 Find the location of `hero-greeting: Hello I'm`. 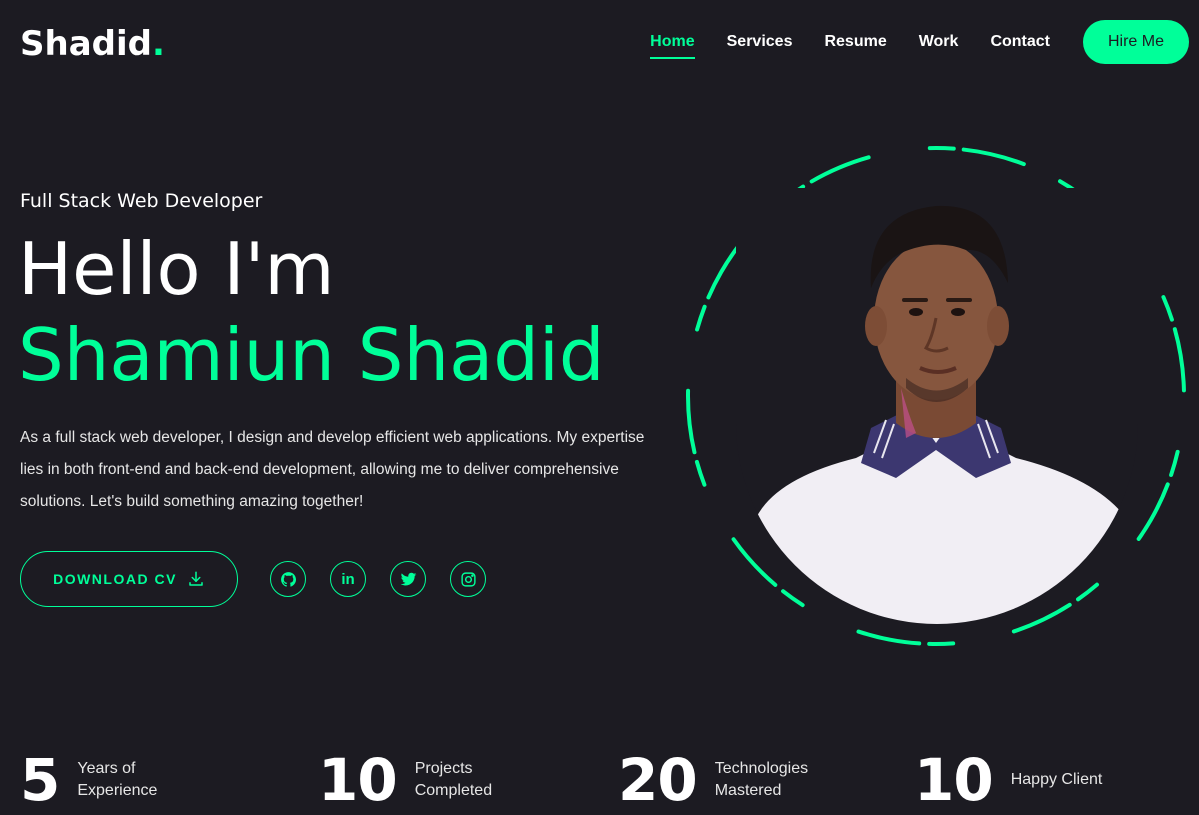

hero-greeting: Hello I'm is located at coordinates (176, 269).